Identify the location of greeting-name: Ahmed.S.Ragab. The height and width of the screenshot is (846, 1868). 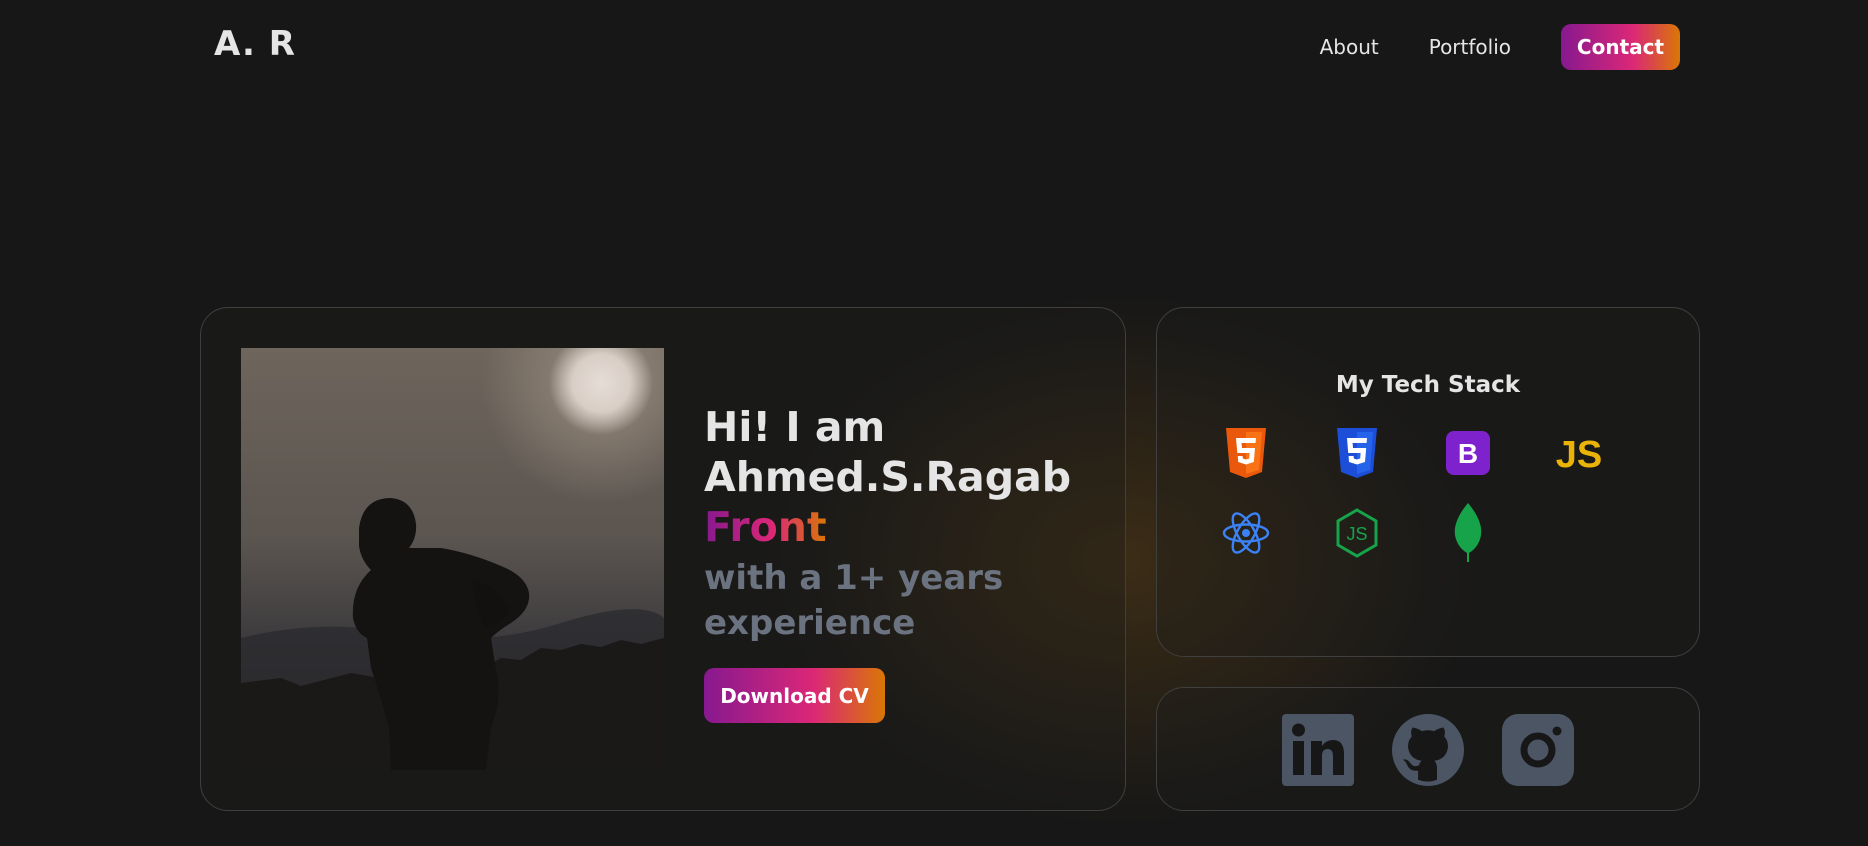
(888, 477).